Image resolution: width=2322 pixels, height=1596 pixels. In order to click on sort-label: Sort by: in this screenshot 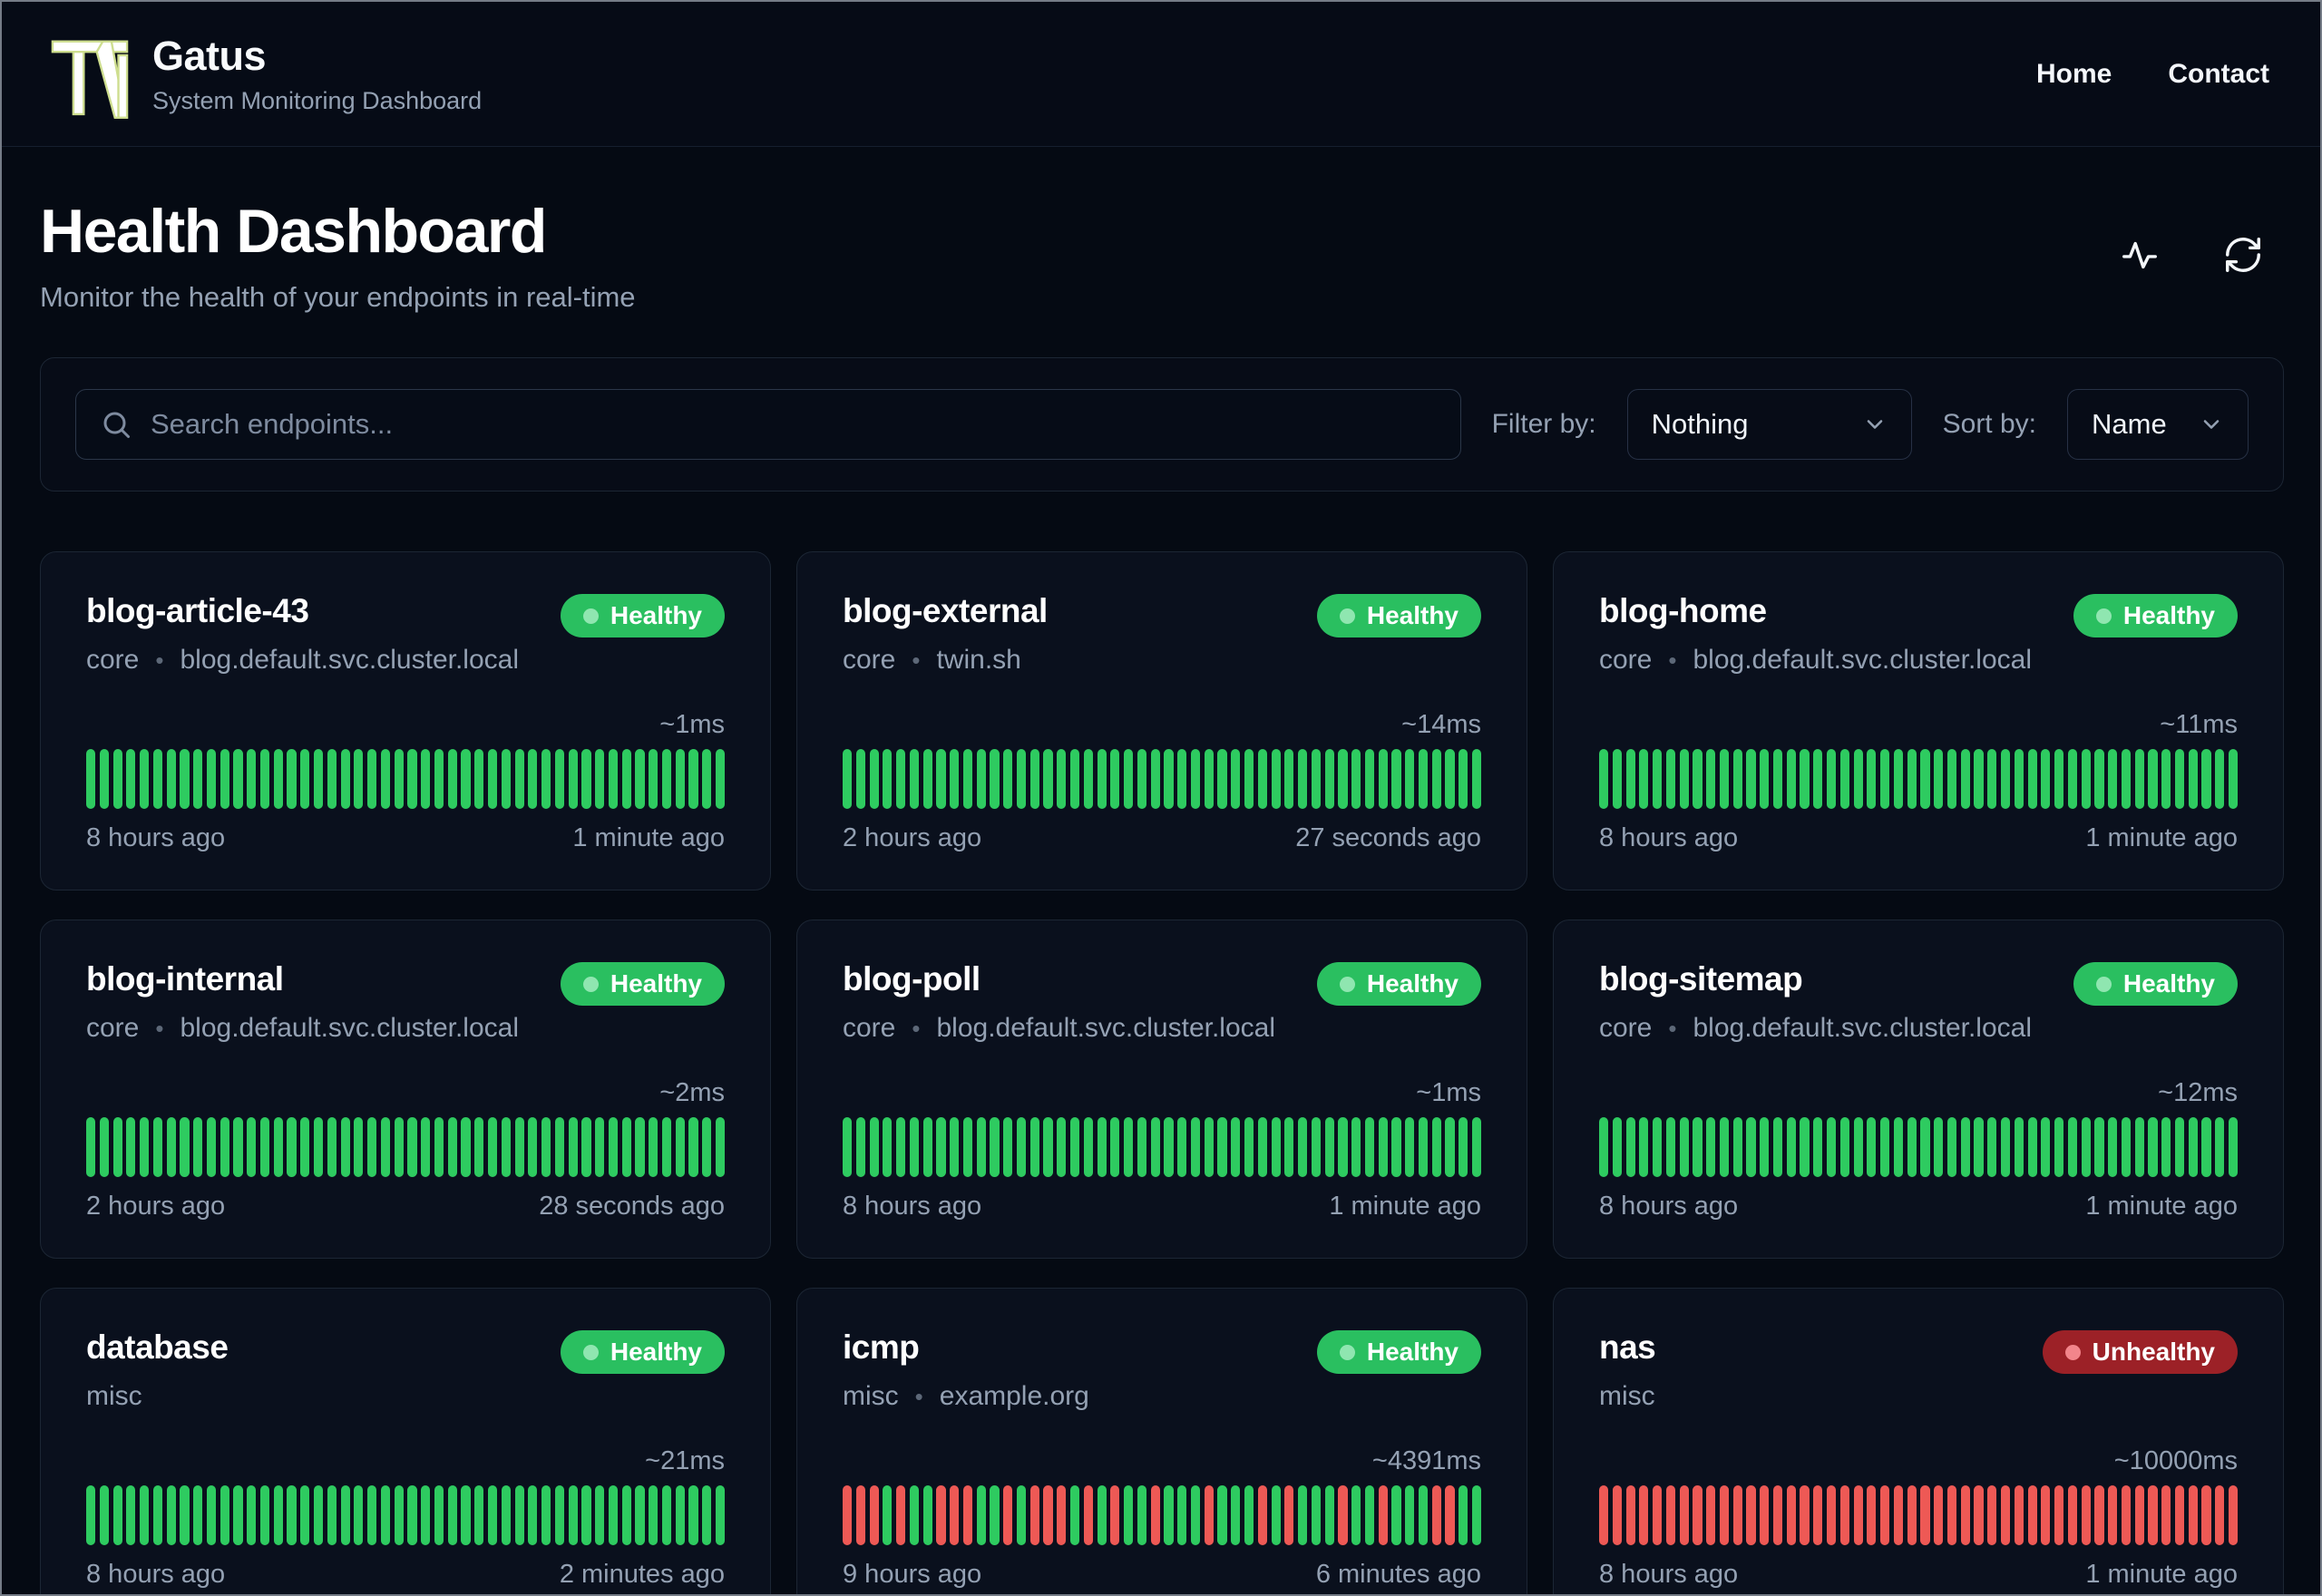, I will do `click(1989, 424)`.